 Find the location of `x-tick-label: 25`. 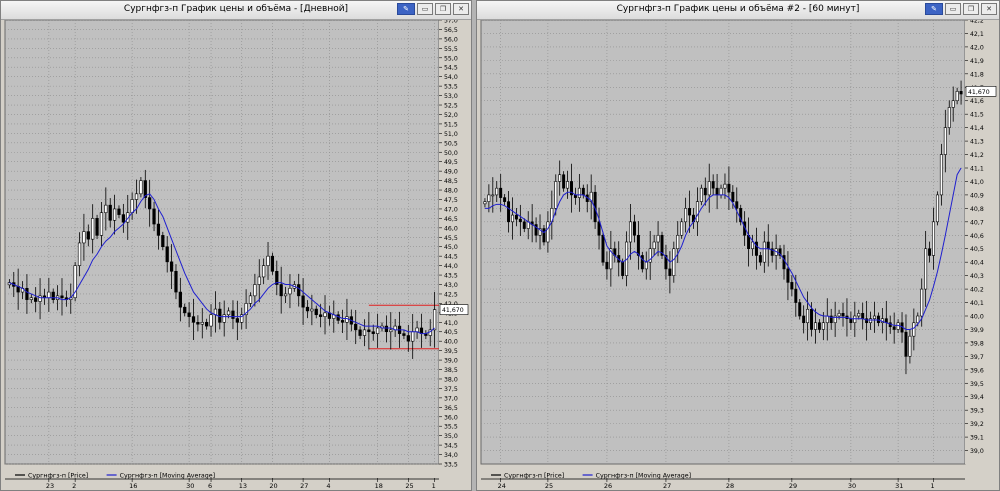

x-tick-label: 25 is located at coordinates (549, 486).